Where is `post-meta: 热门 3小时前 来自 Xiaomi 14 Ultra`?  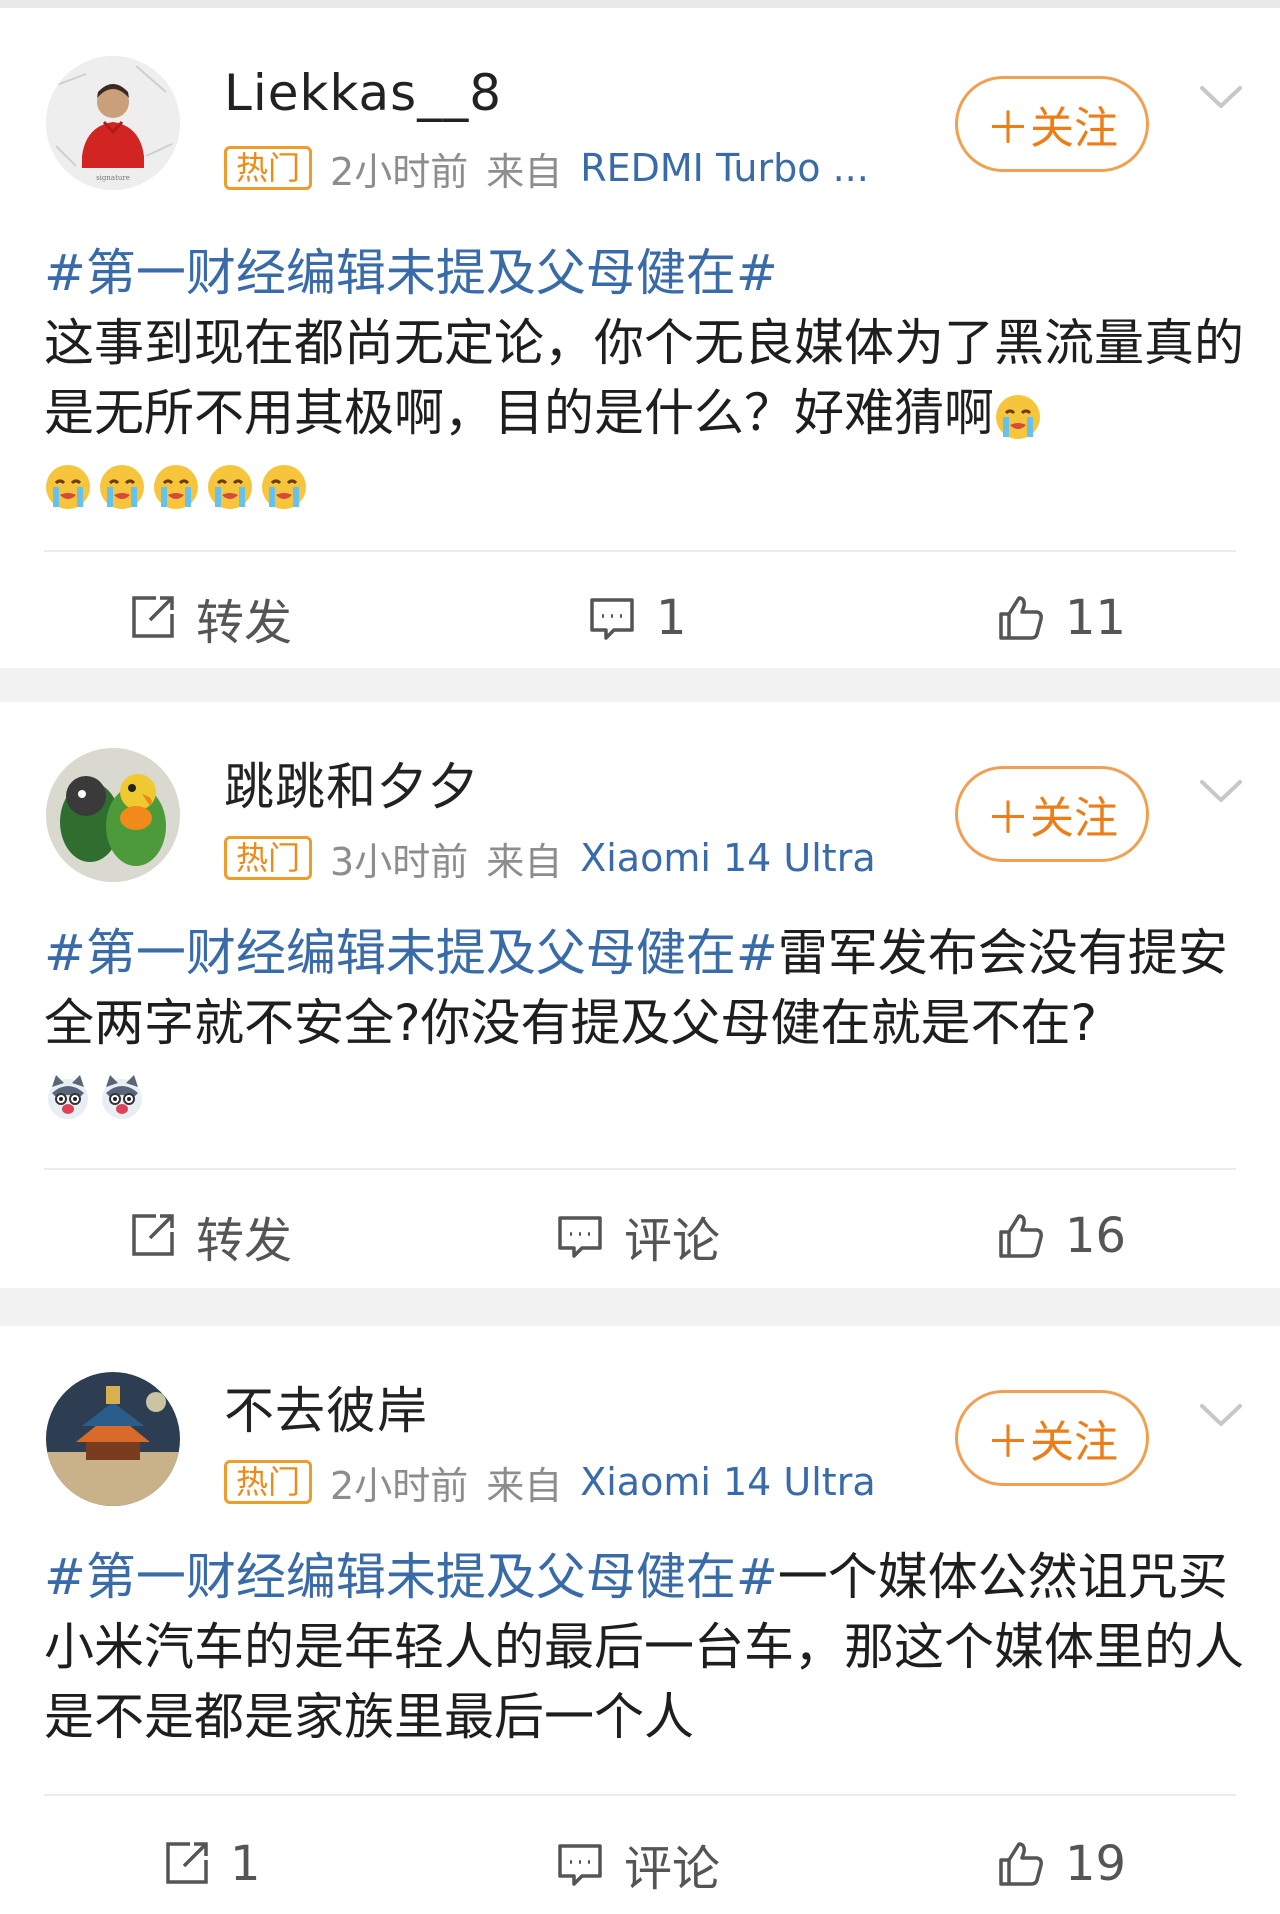 post-meta: 热门 3小时前 来自 Xiaomi 14 Ultra is located at coordinates (550, 860).